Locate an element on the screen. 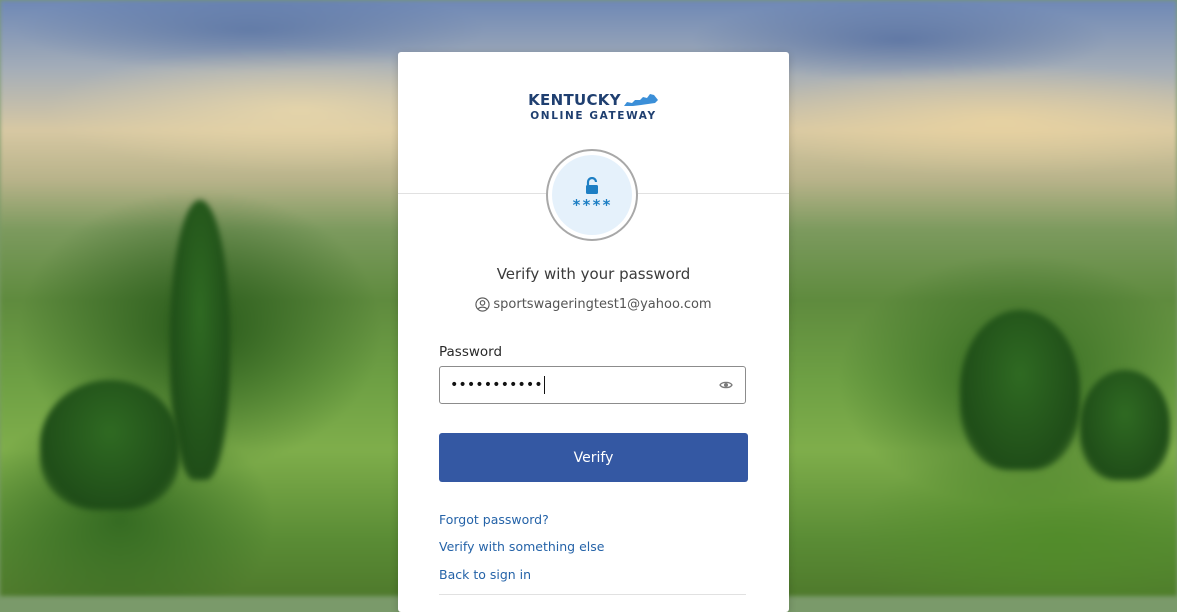 This screenshot has height=612, width=1177. user-circle-icon is located at coordinates (483, 304).